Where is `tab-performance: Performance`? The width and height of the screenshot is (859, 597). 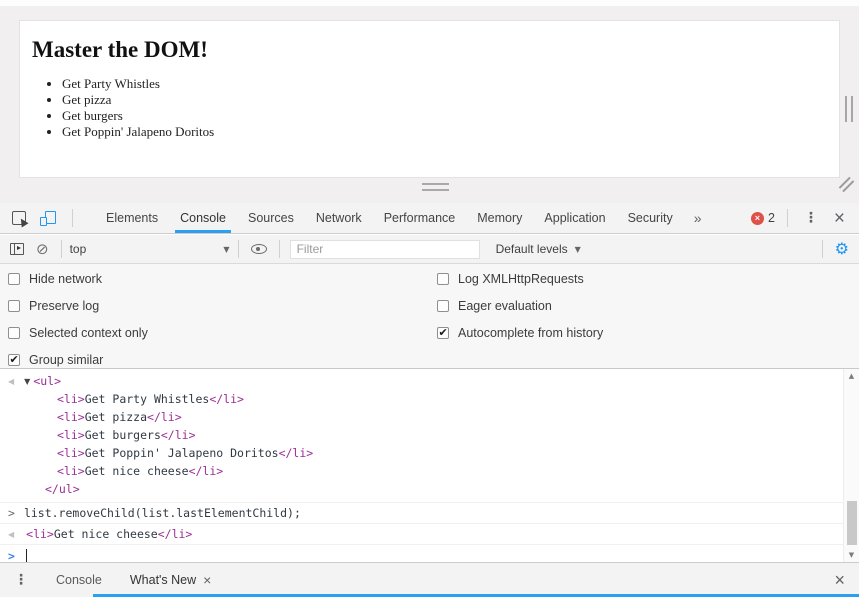 tab-performance: Performance is located at coordinates (420, 218).